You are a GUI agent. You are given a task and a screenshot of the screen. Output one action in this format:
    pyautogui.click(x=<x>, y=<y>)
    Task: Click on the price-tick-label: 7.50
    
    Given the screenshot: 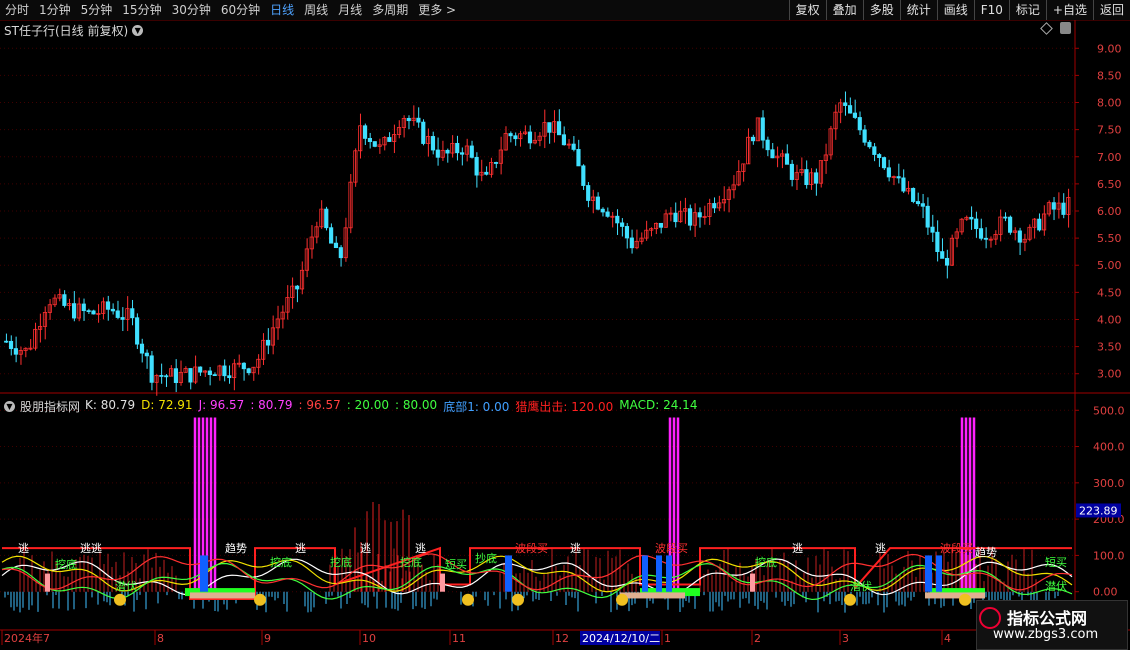 What is the action you would take?
    pyautogui.click(x=1109, y=130)
    